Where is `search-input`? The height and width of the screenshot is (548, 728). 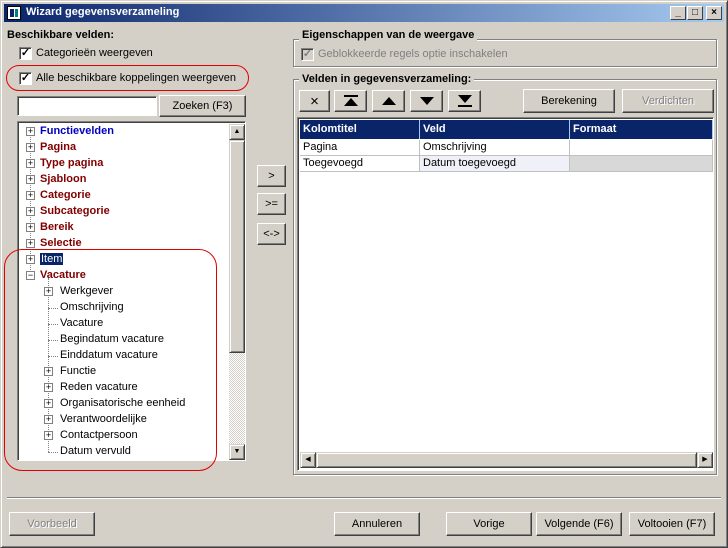 search-input is located at coordinates (87, 106).